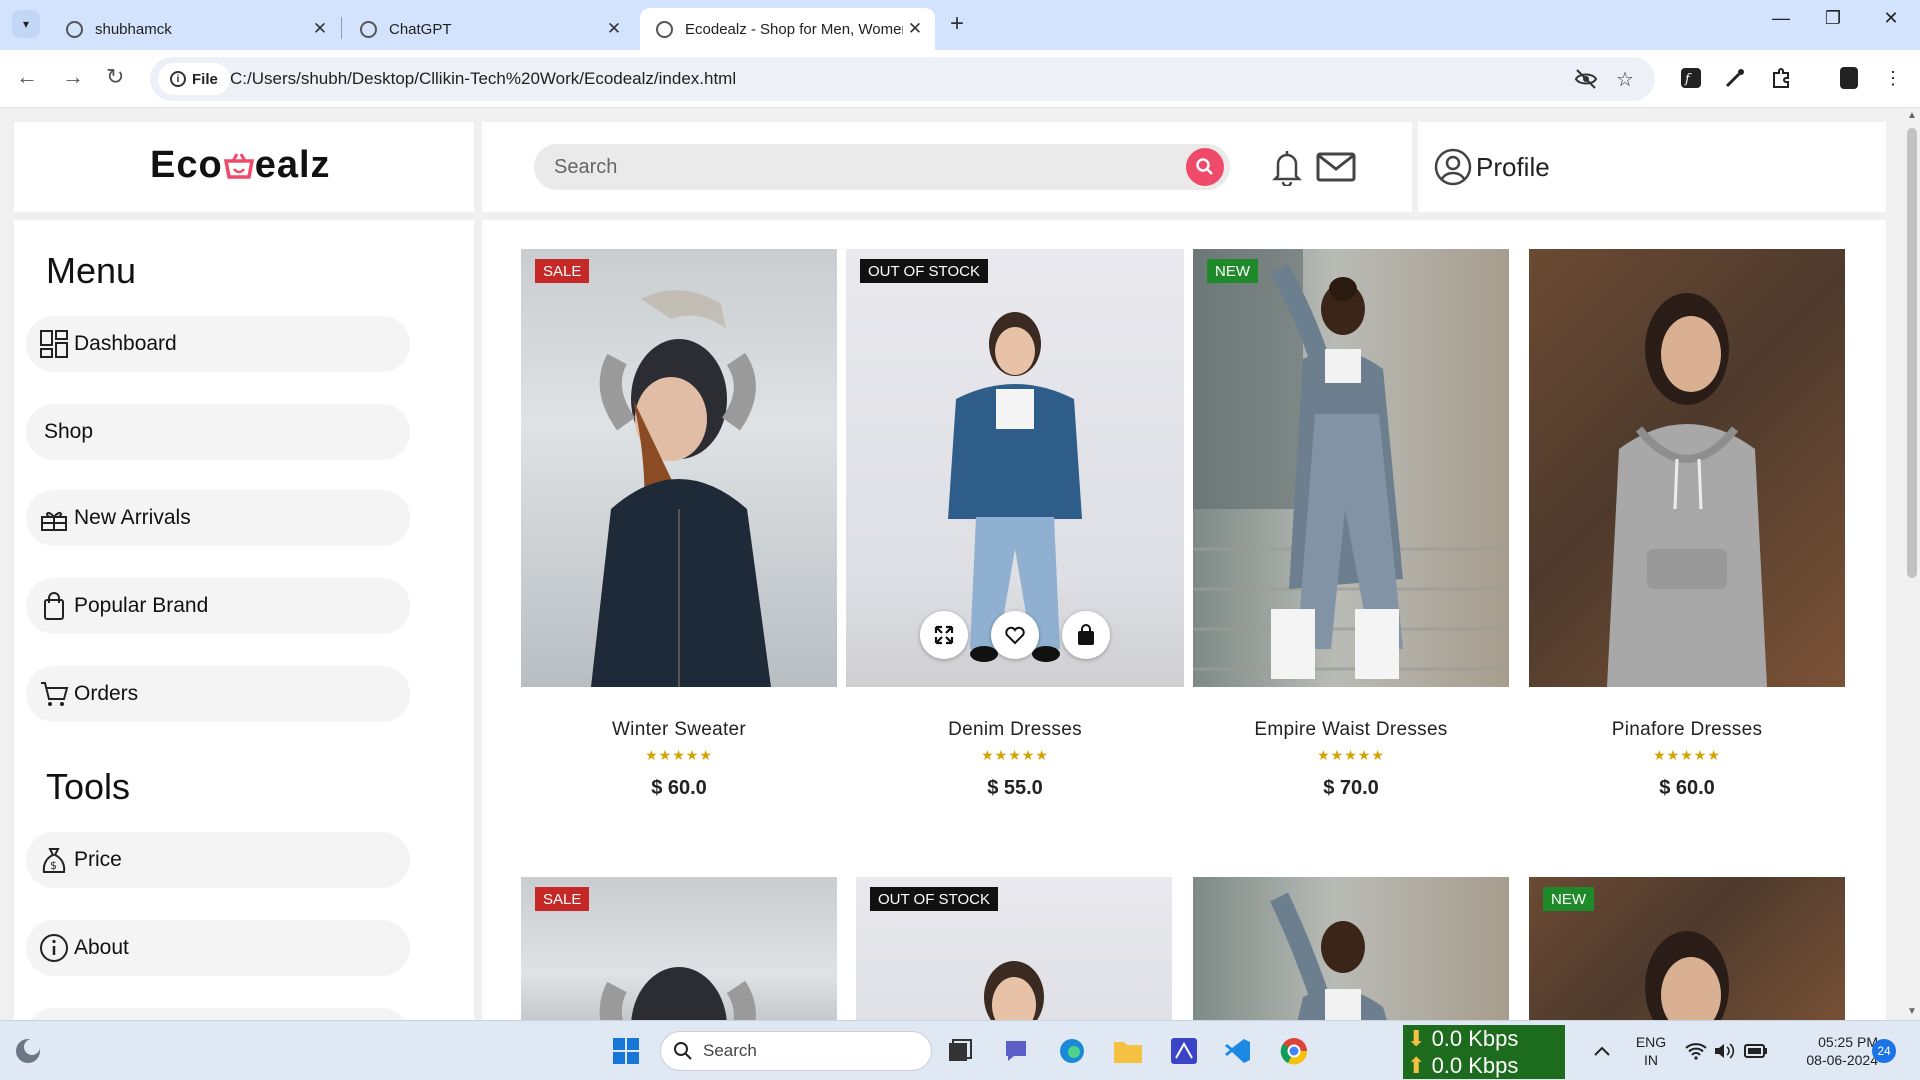  I want to click on volume-icon, so click(1724, 1051).